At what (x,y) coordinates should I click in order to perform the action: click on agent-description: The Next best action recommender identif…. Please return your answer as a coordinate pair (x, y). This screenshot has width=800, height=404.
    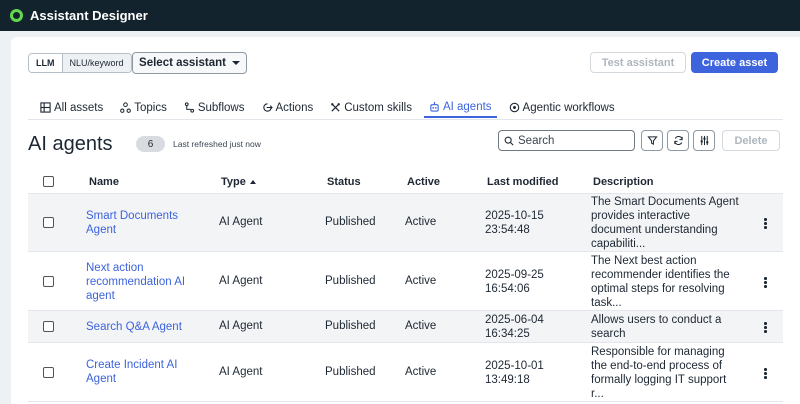
    Looking at the image, I should click on (676, 282).